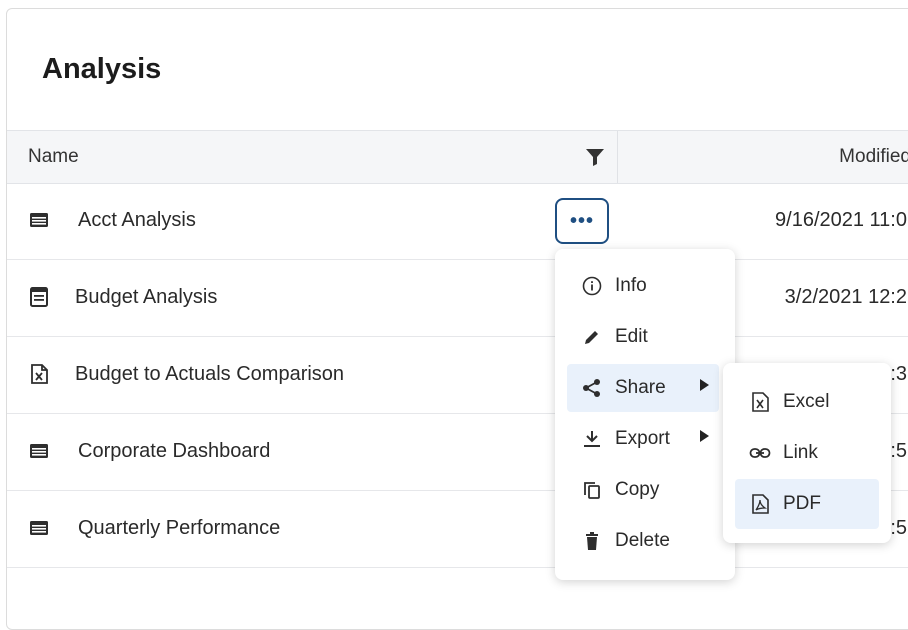 The height and width of the screenshot is (630, 908). Describe the element at coordinates (640, 387) in the screenshot. I see `menu-item-label: Share` at that location.